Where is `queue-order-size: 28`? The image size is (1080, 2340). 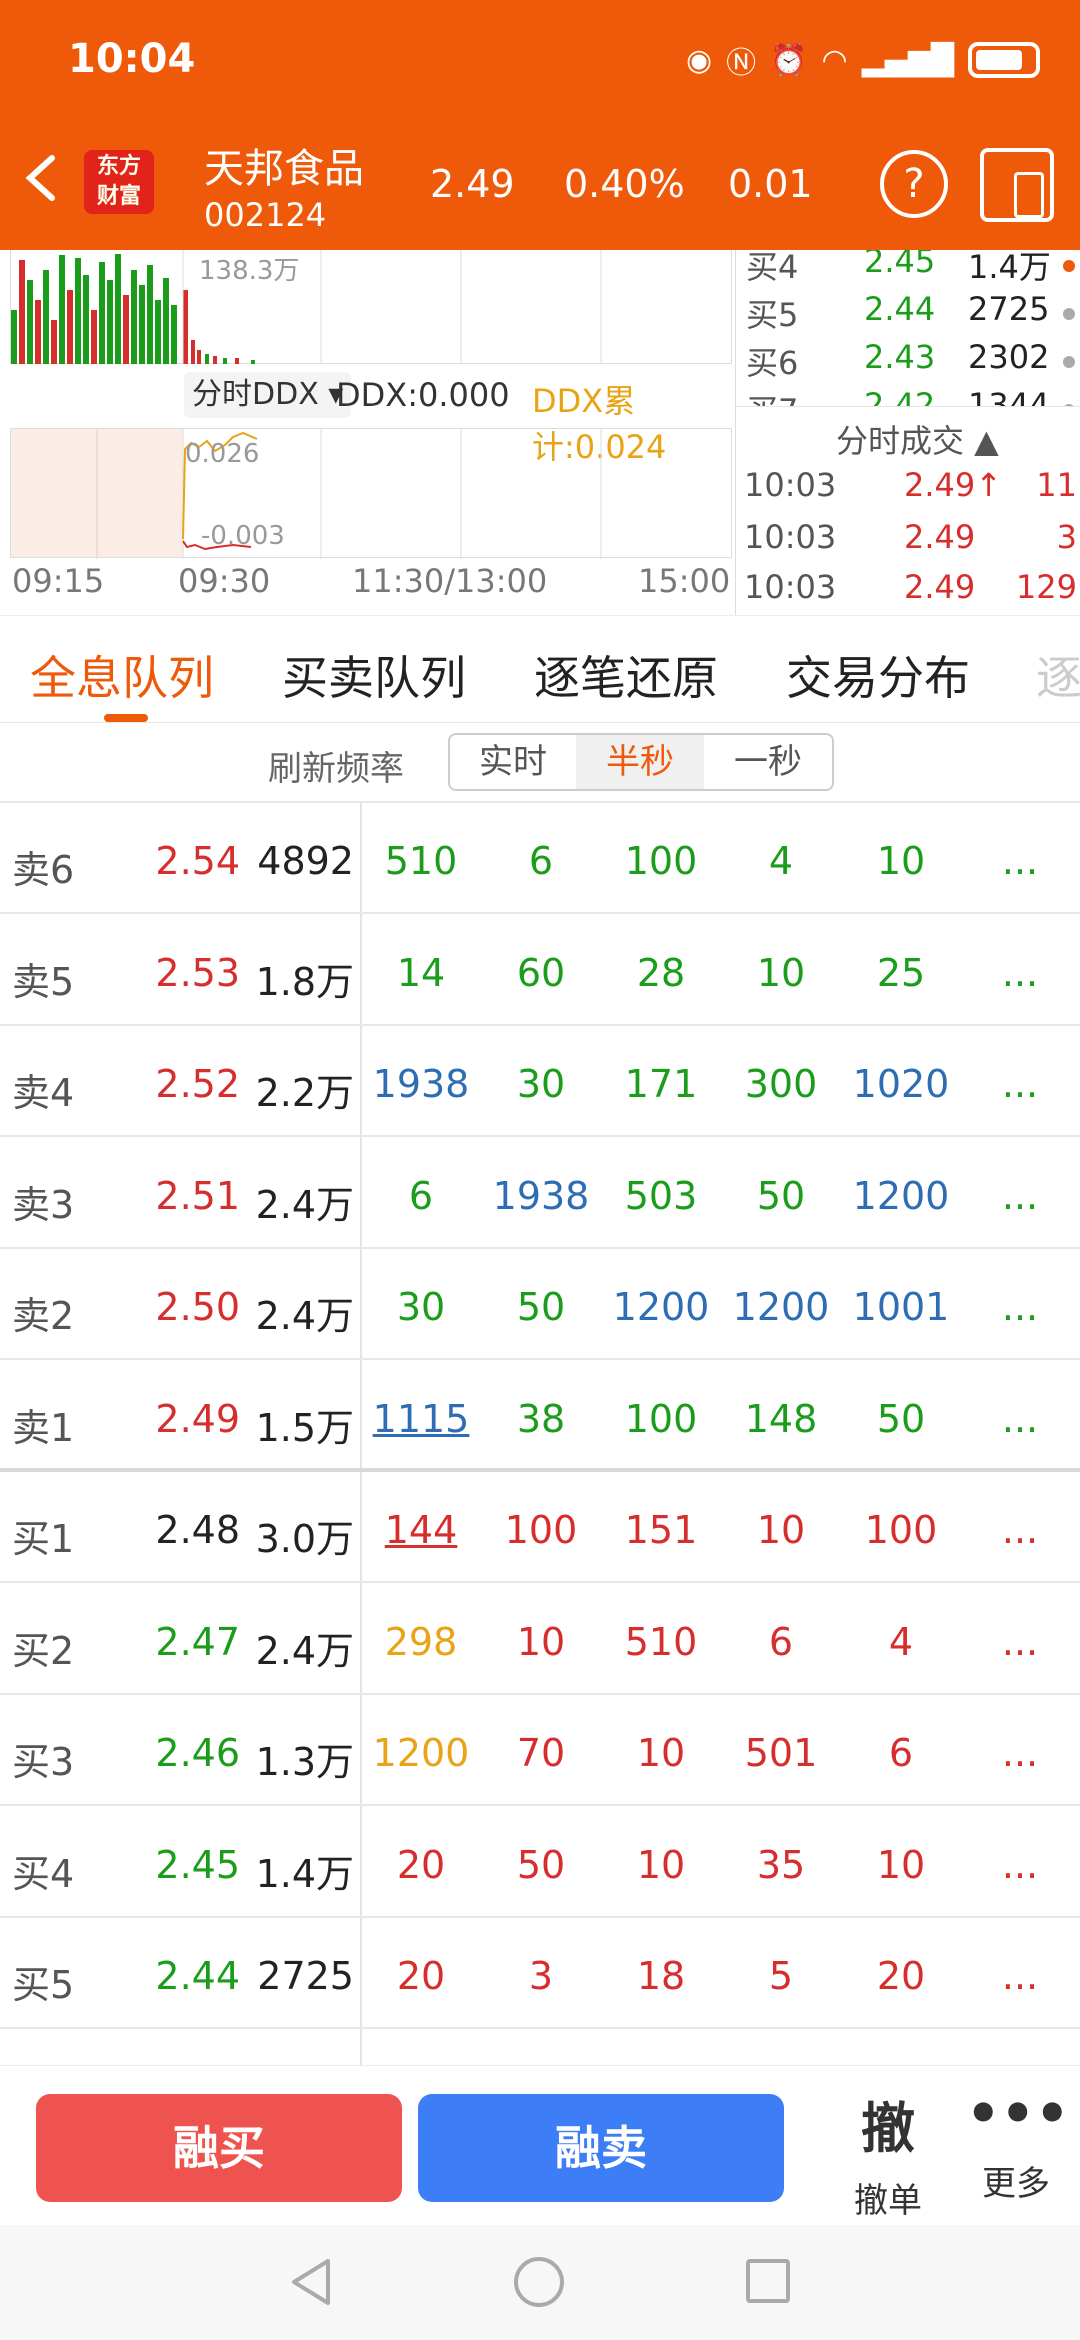
queue-order-size: 28 is located at coordinates (661, 973).